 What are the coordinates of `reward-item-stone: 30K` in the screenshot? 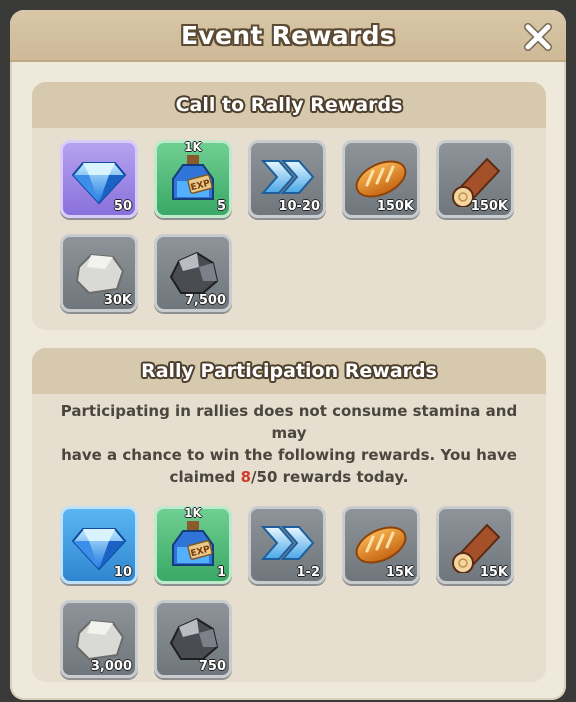 It's located at (99, 273).